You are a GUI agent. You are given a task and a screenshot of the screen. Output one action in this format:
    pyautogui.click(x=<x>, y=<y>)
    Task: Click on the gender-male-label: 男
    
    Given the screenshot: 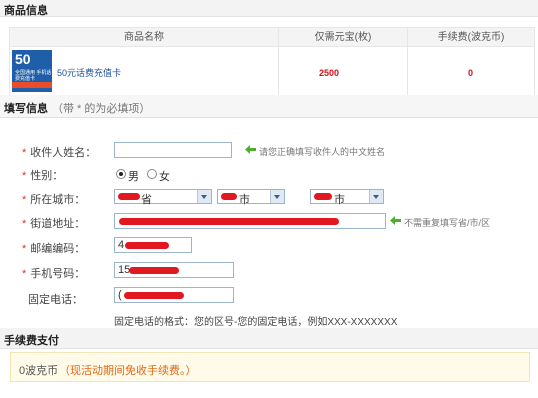 What is the action you would take?
    pyautogui.click(x=133, y=177)
    